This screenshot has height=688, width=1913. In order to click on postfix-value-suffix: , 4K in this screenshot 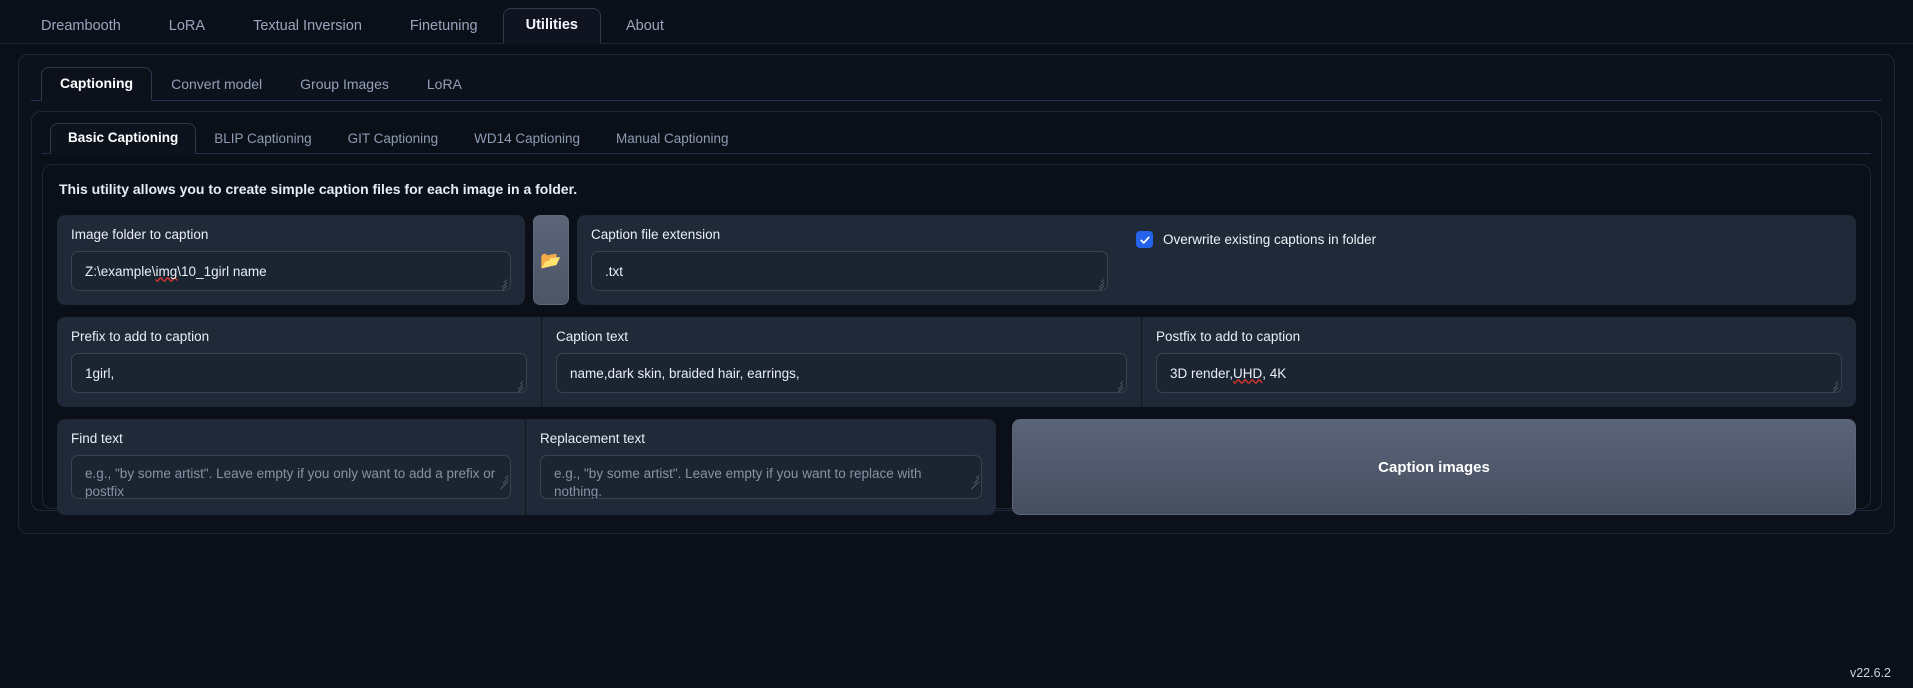, I will do `click(1274, 373)`.